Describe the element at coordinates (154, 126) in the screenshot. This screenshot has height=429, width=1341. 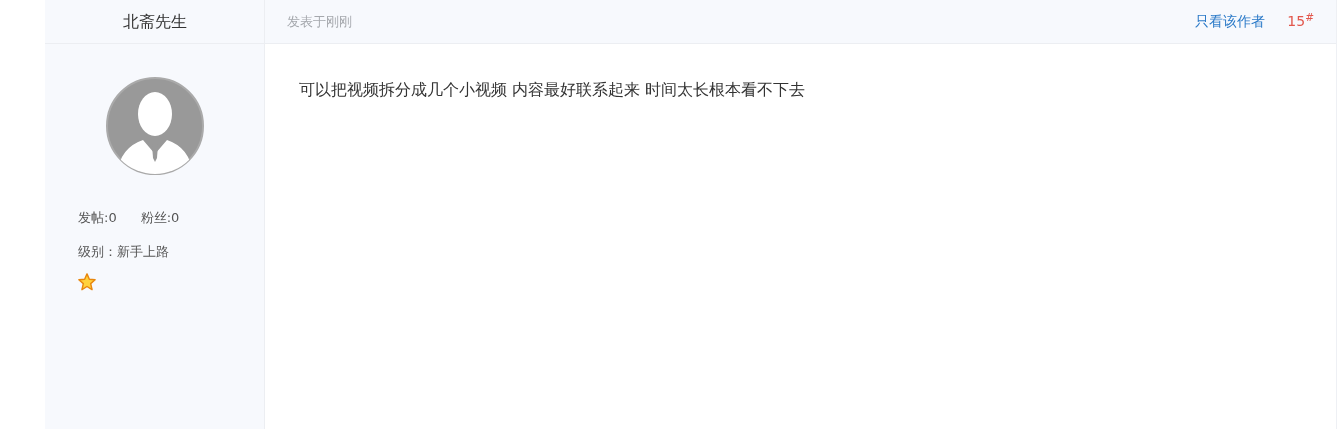
I see `avatar-icon` at that location.